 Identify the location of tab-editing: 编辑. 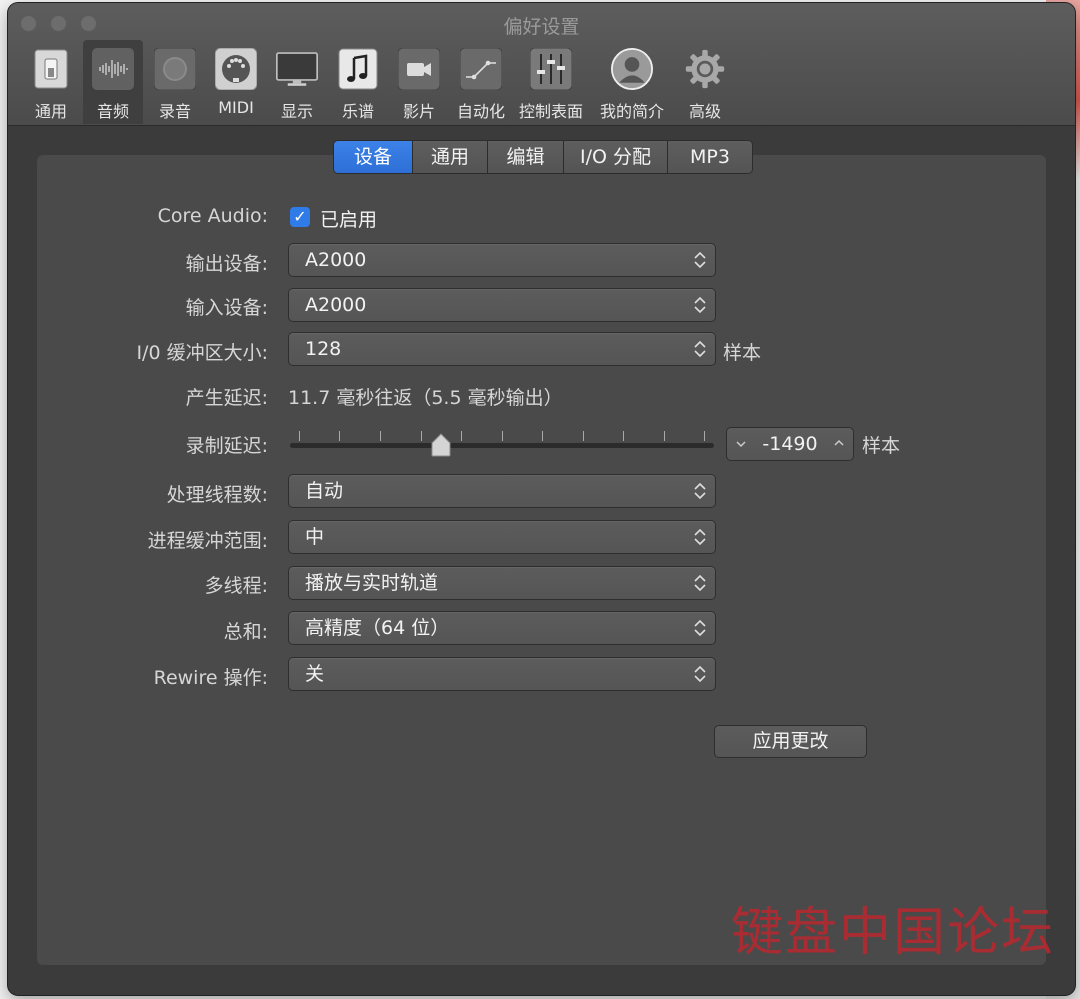
(526, 157).